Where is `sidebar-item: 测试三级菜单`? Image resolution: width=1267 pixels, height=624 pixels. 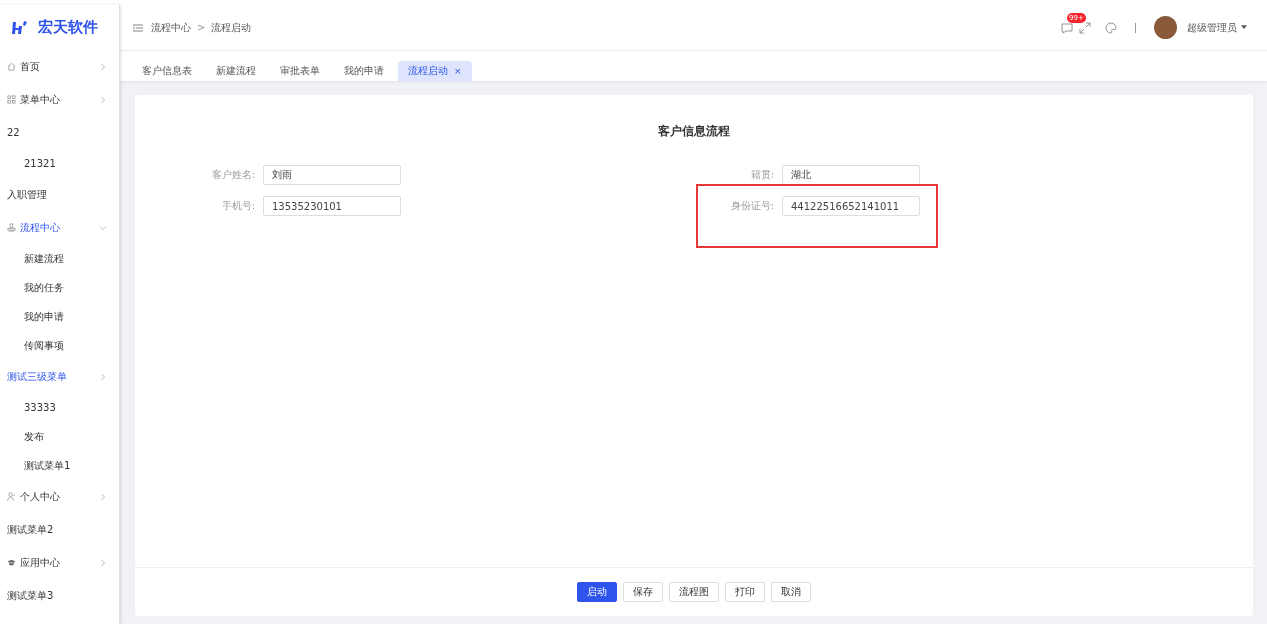 sidebar-item: 测试三级菜单 is located at coordinates (59, 376).